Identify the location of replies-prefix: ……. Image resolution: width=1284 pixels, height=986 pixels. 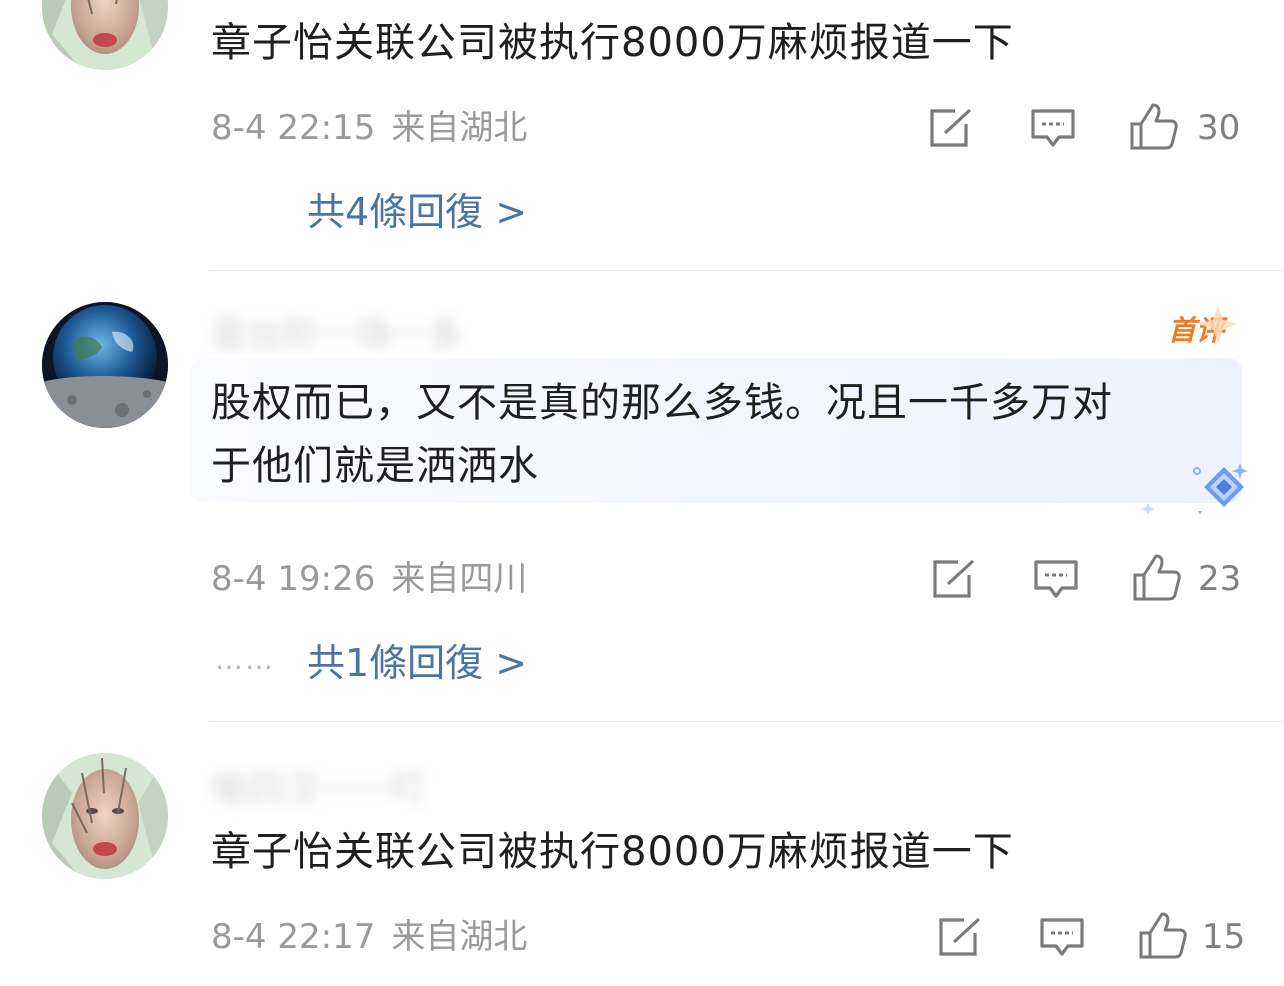
(245, 659).